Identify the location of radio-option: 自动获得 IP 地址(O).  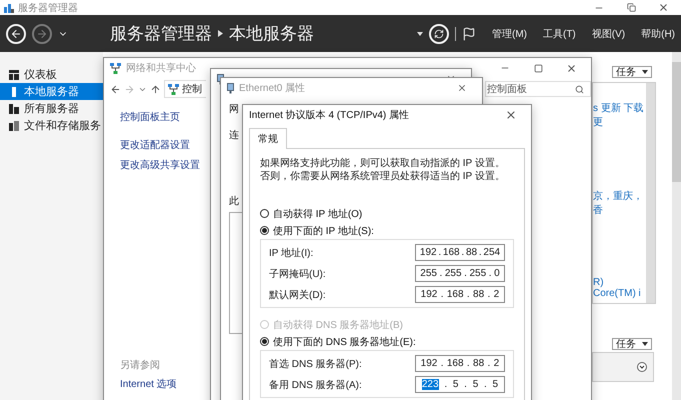
(311, 213).